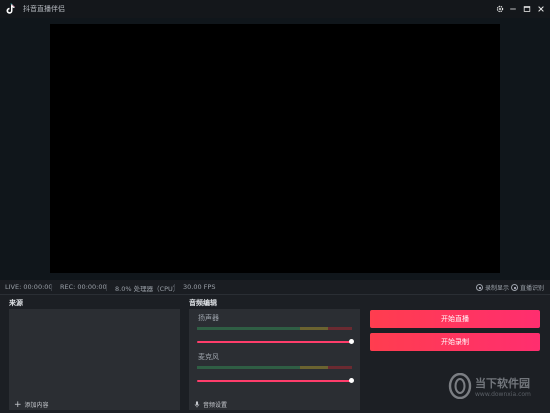 The height and width of the screenshot is (413, 550). What do you see at coordinates (208, 318) in the screenshot?
I see `speaker-label: 扬声器` at bounding box center [208, 318].